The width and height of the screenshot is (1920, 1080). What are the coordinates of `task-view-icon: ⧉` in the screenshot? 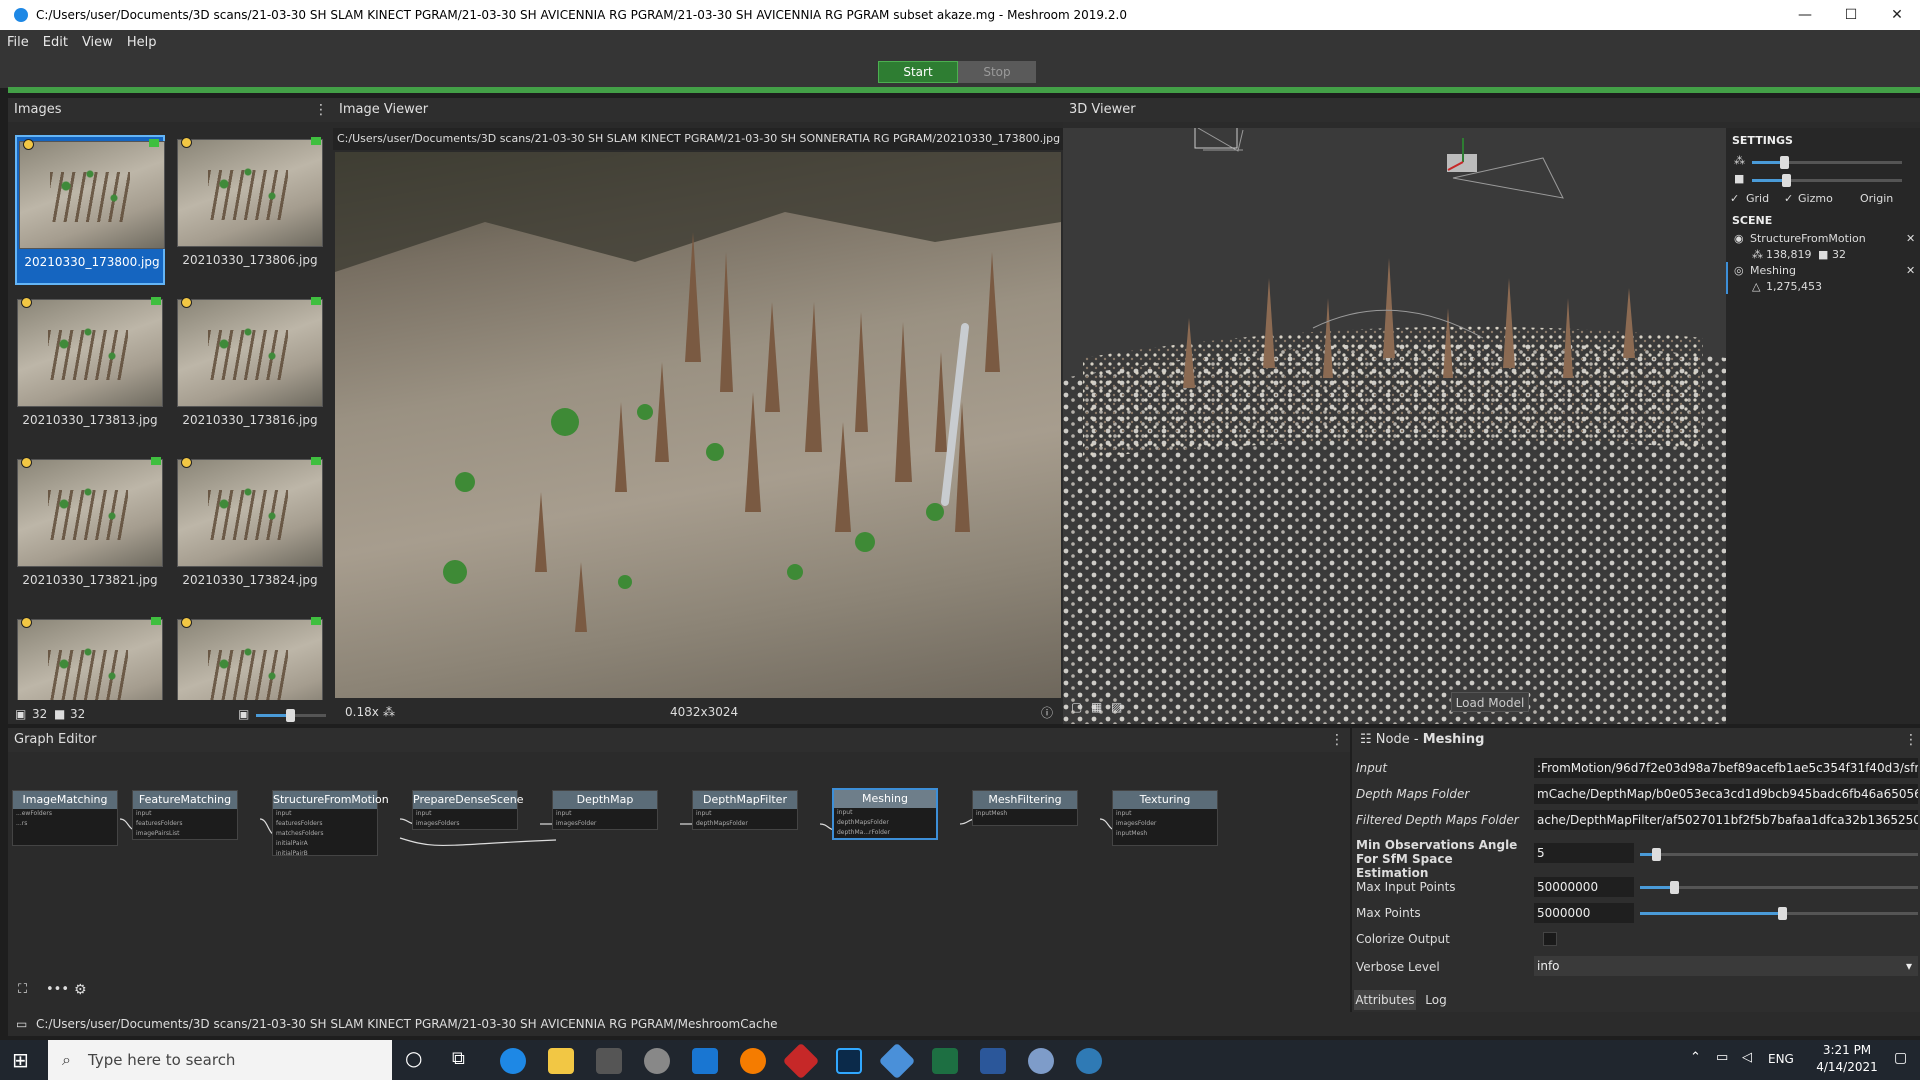 It's located at (458, 1058).